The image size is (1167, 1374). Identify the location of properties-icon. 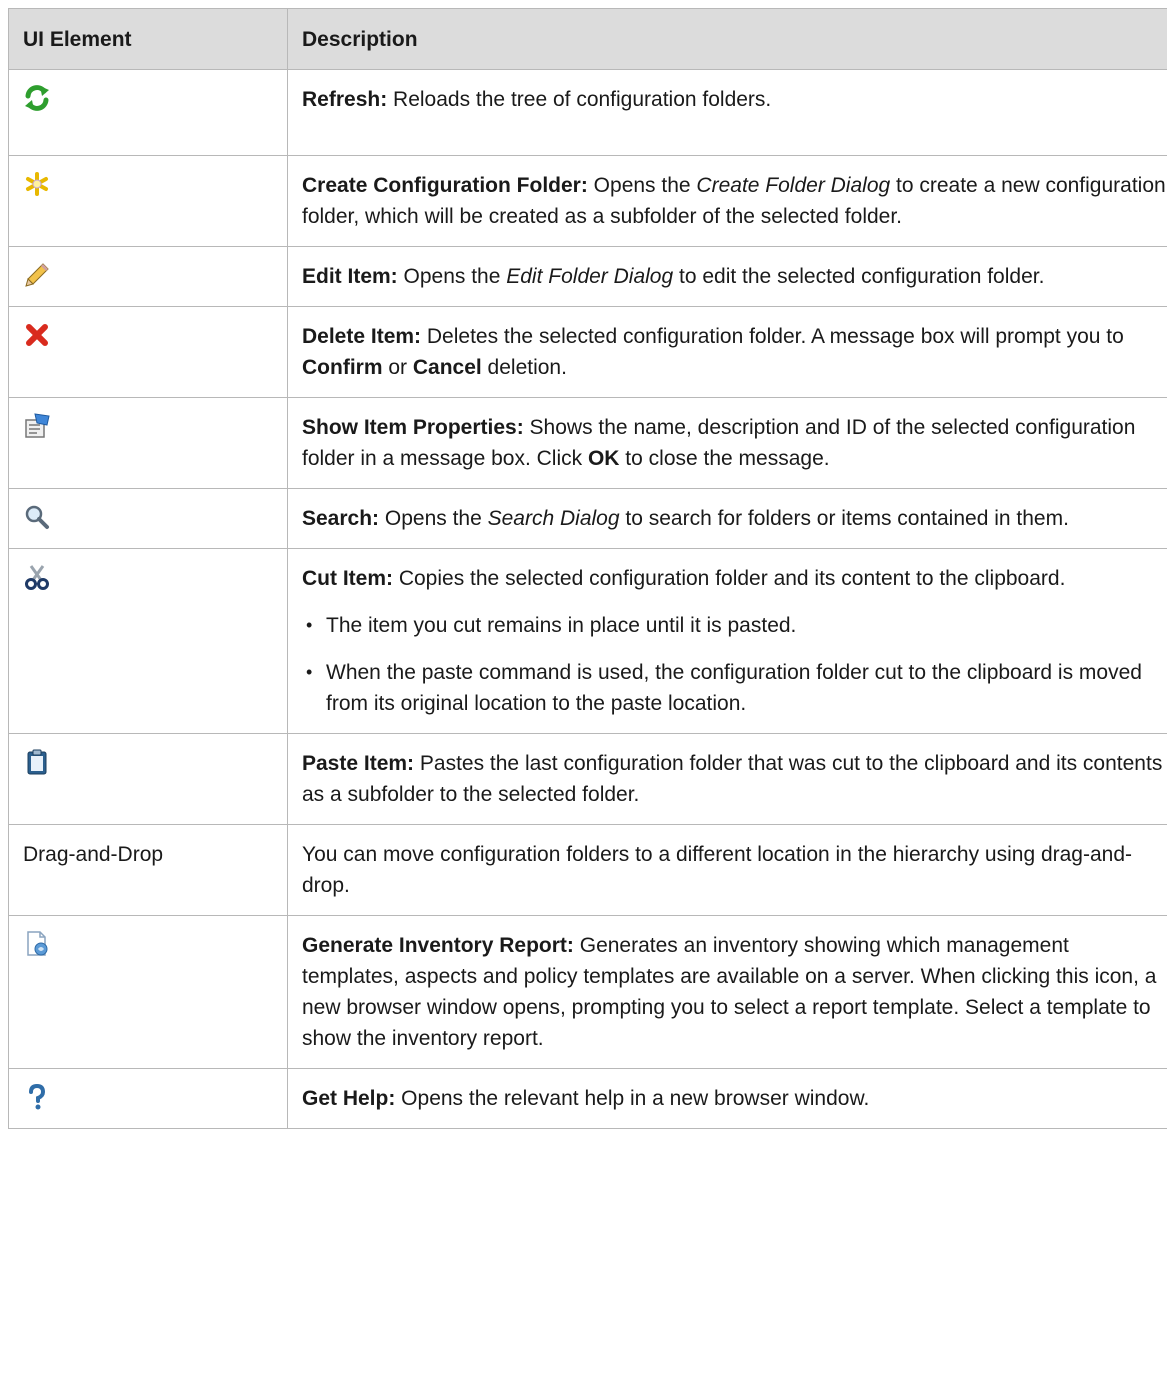
(37, 425).